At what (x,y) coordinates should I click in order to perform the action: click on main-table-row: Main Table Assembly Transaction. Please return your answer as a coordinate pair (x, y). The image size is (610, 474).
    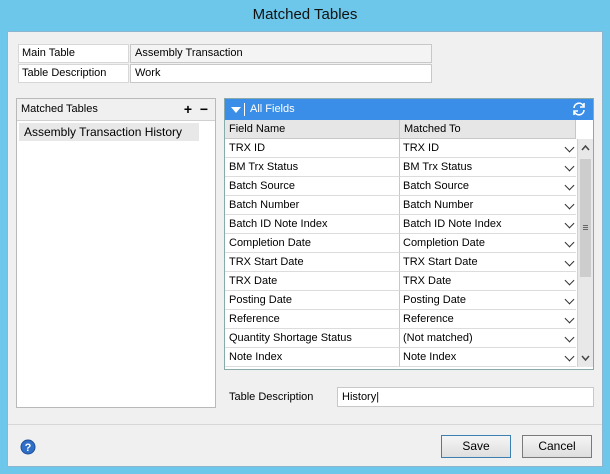
    Looking at the image, I should click on (225, 53).